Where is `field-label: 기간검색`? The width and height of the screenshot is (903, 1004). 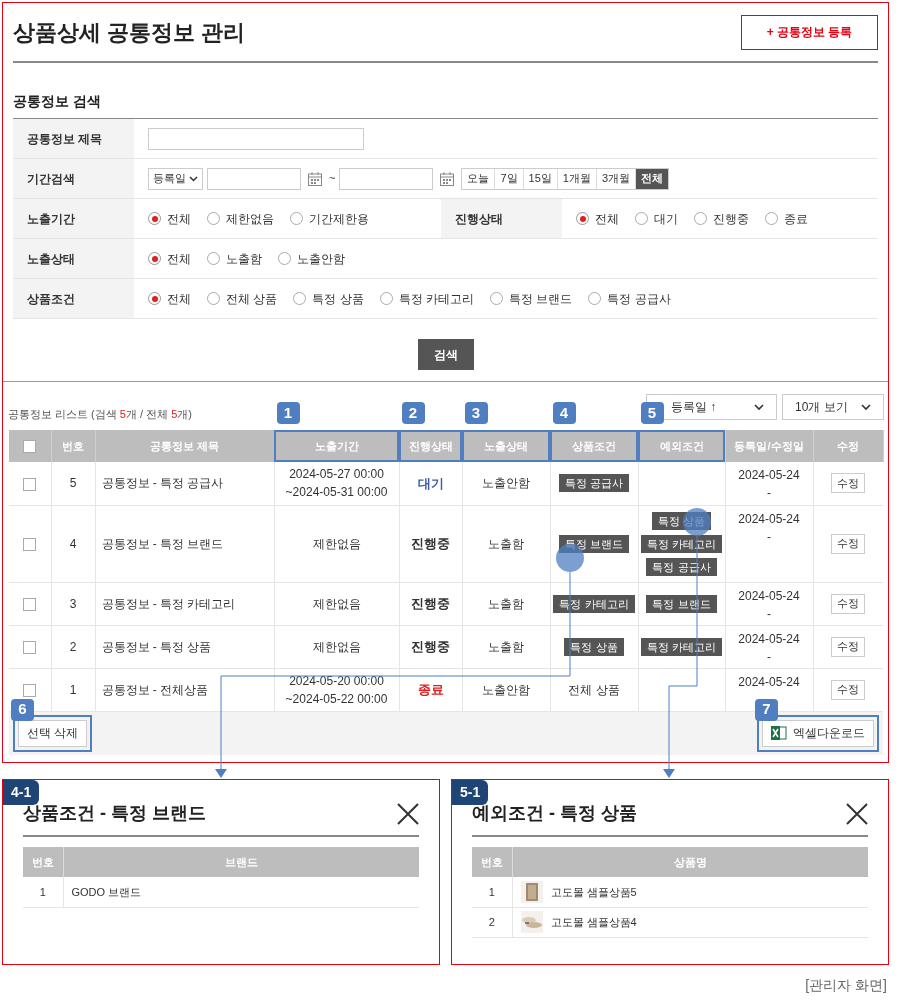 field-label: 기간검색 is located at coordinates (73, 178).